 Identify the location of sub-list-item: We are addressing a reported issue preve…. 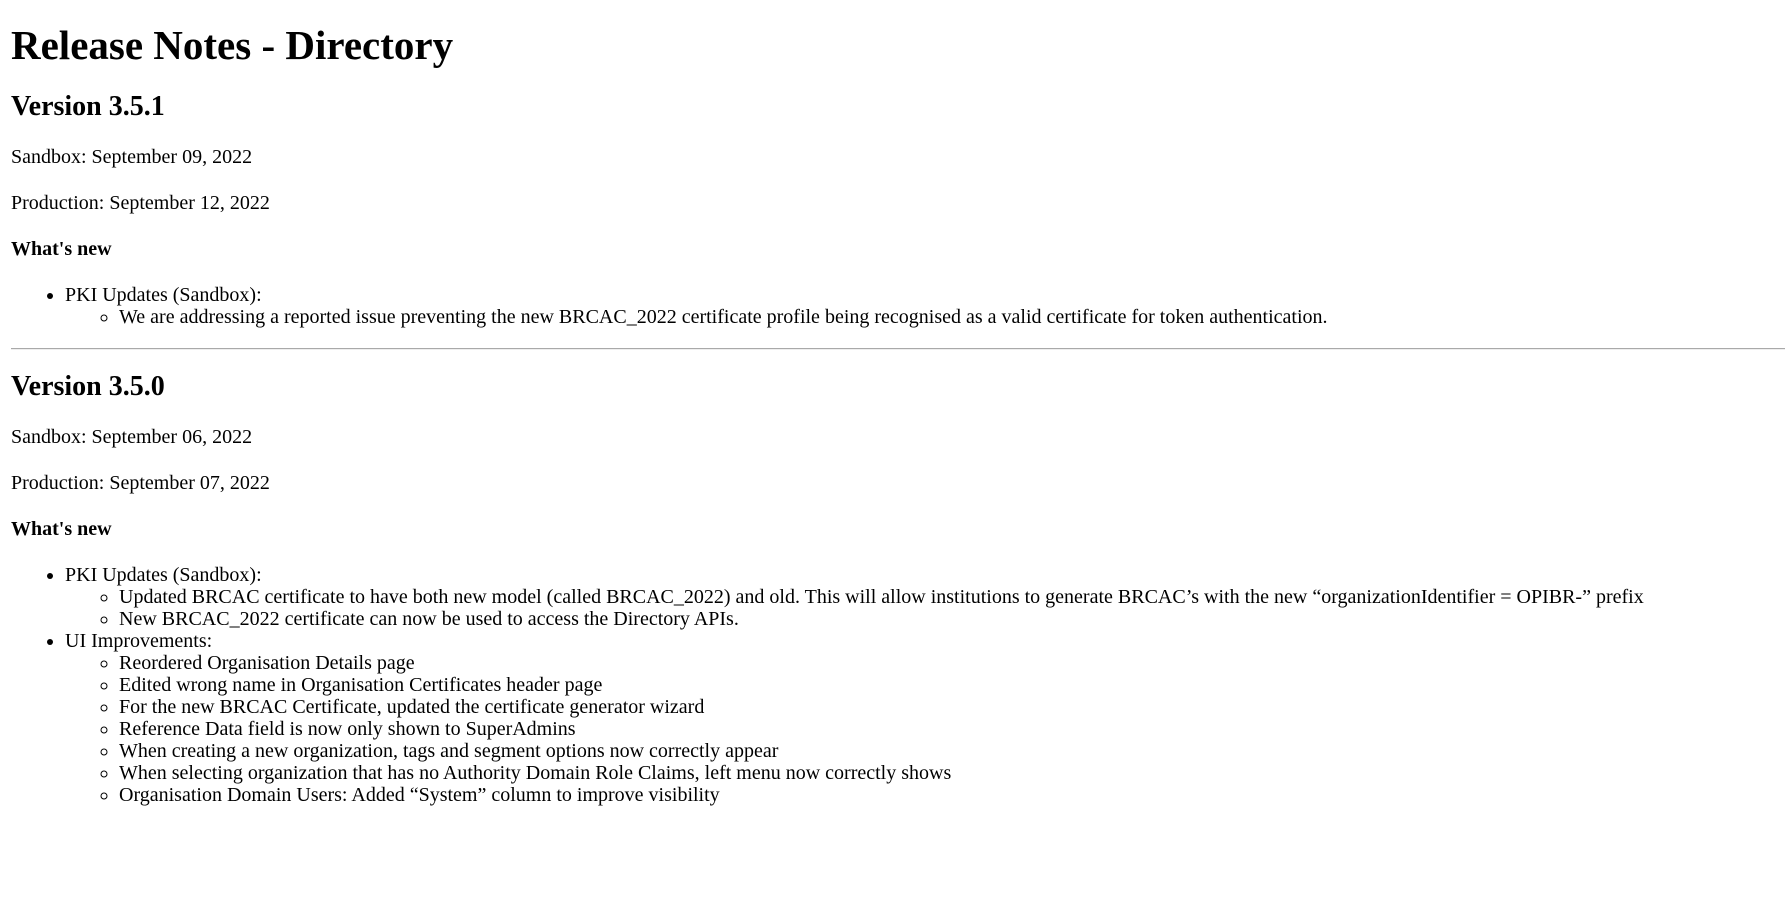
(952, 317).